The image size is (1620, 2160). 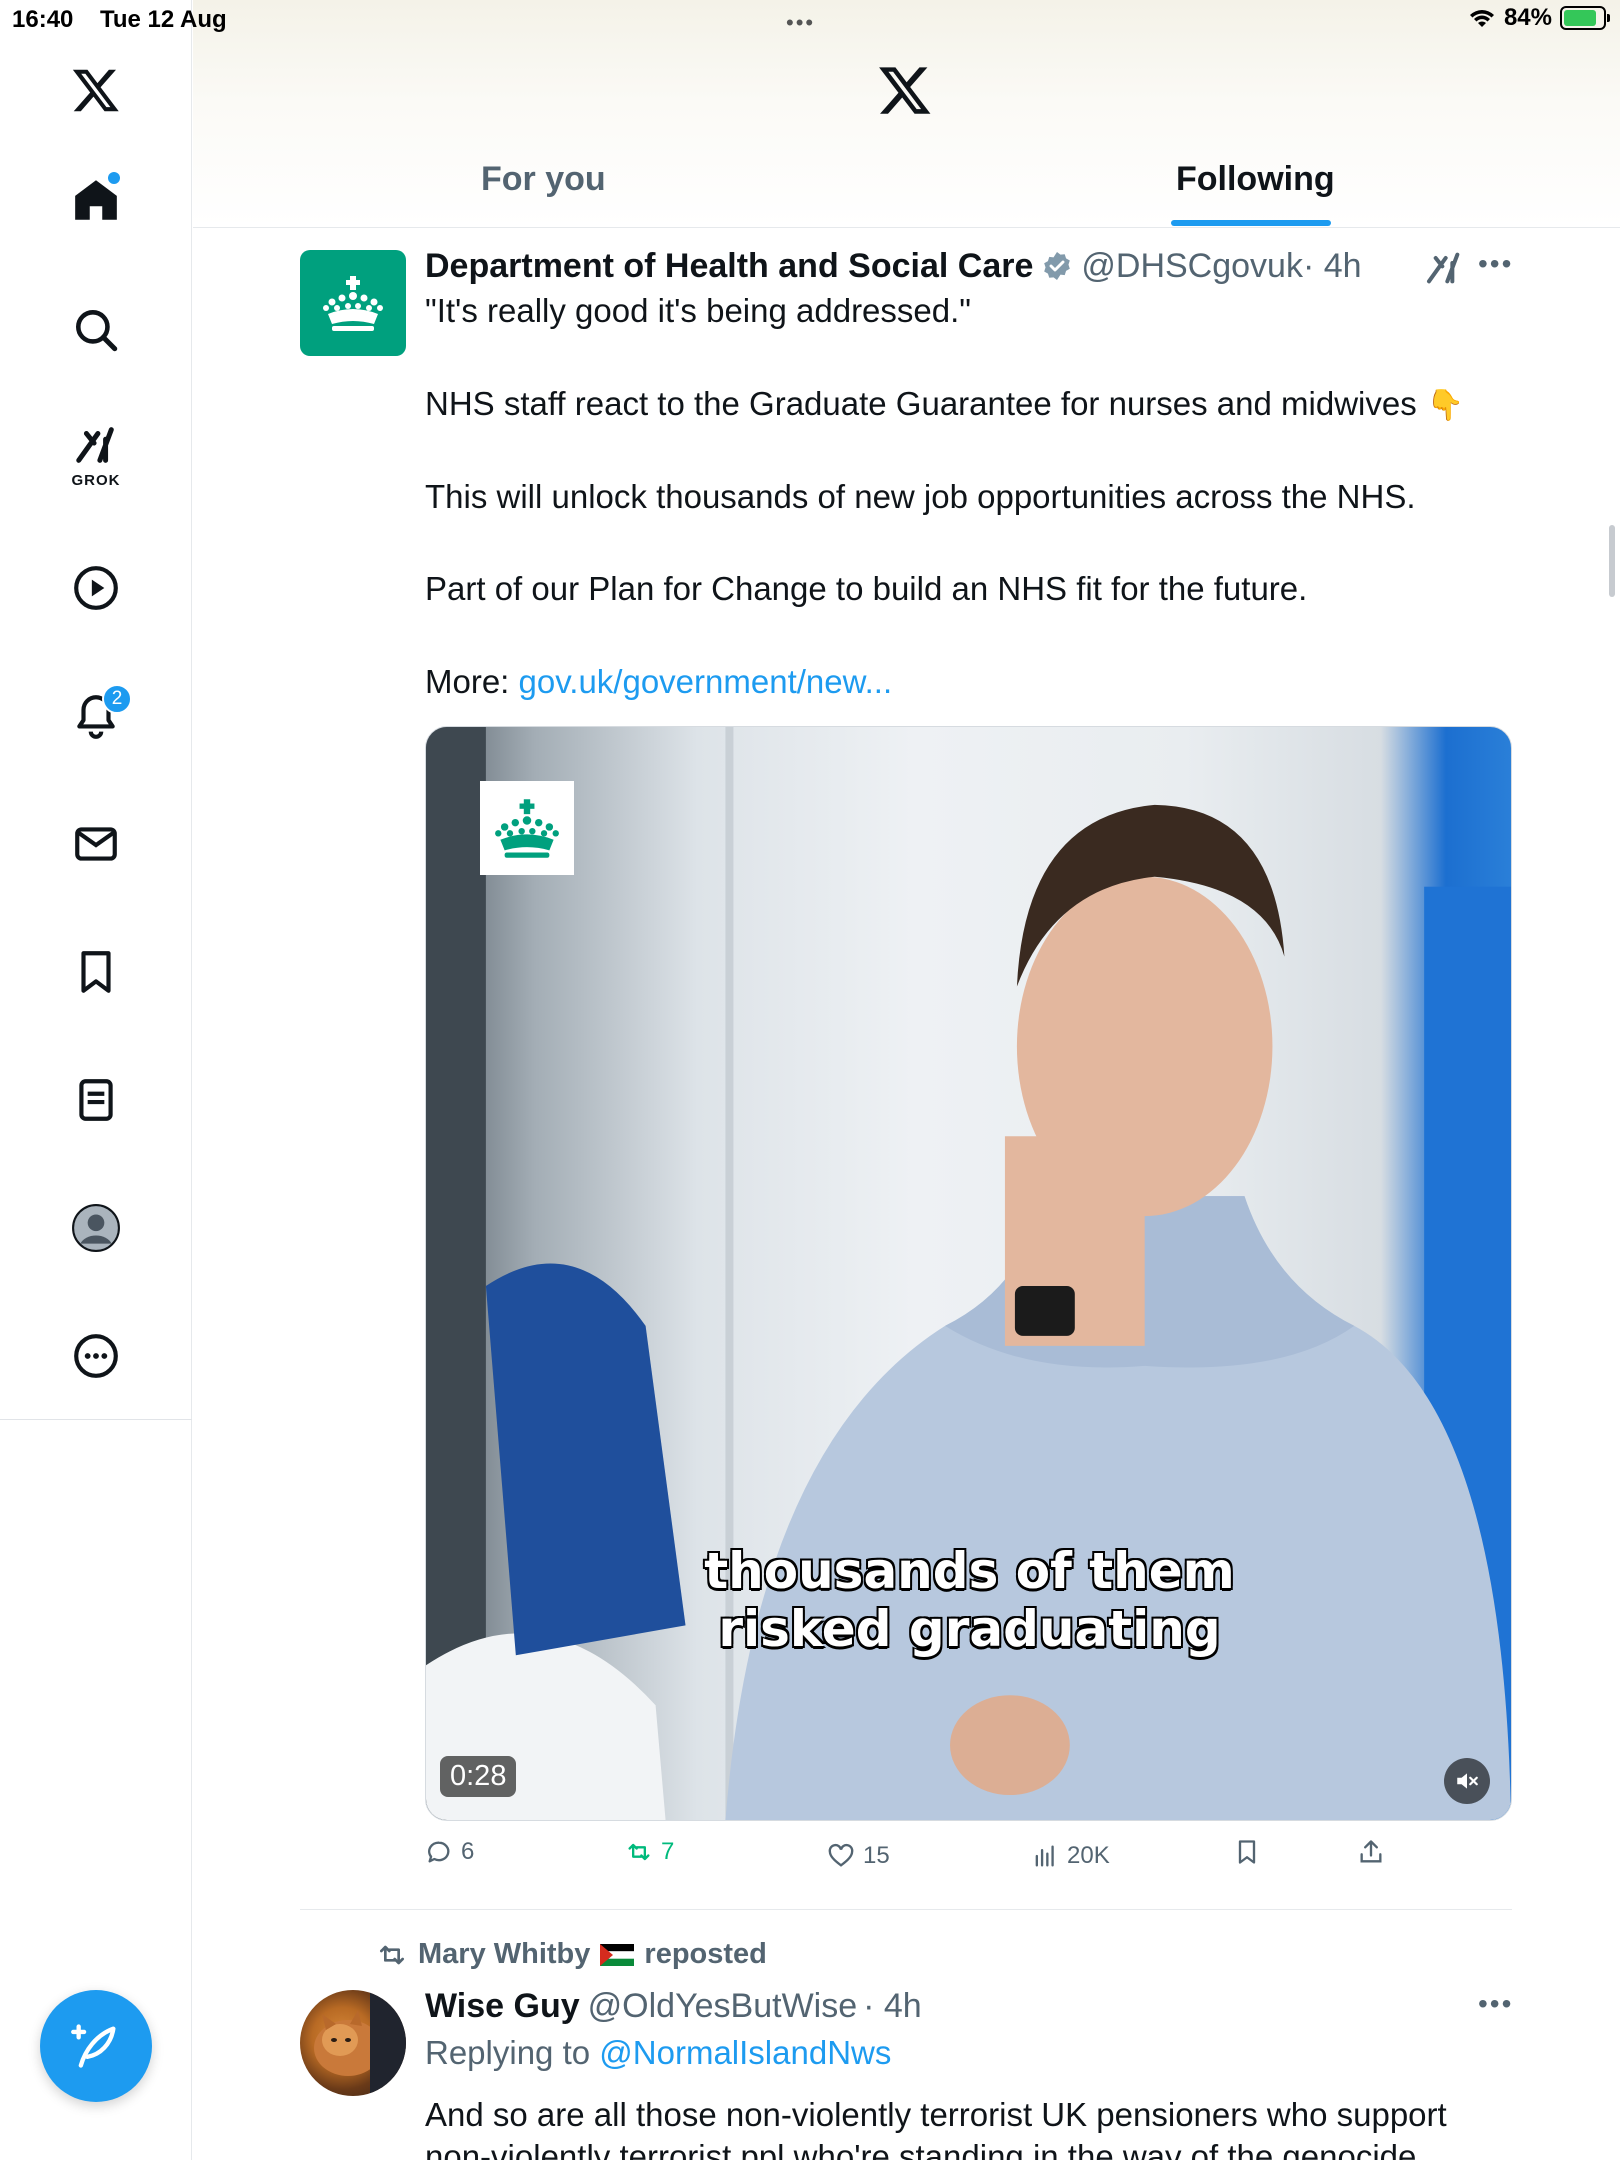 I want to click on repost-button: 7, so click(x=649, y=1852).